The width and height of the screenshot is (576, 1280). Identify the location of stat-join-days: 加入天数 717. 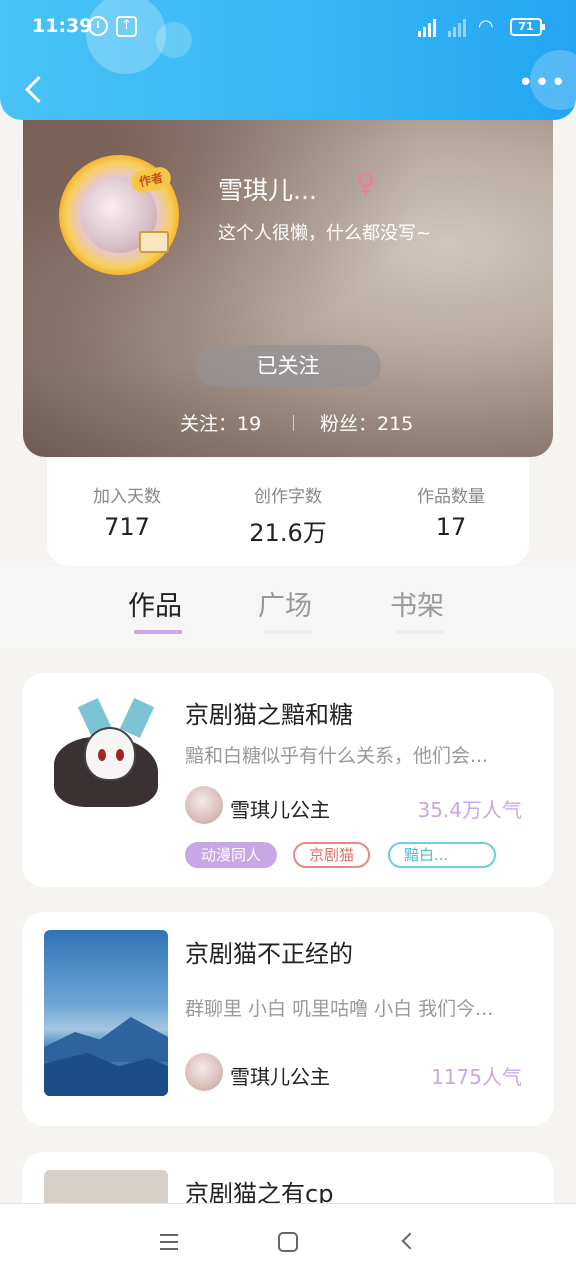
(127, 511).